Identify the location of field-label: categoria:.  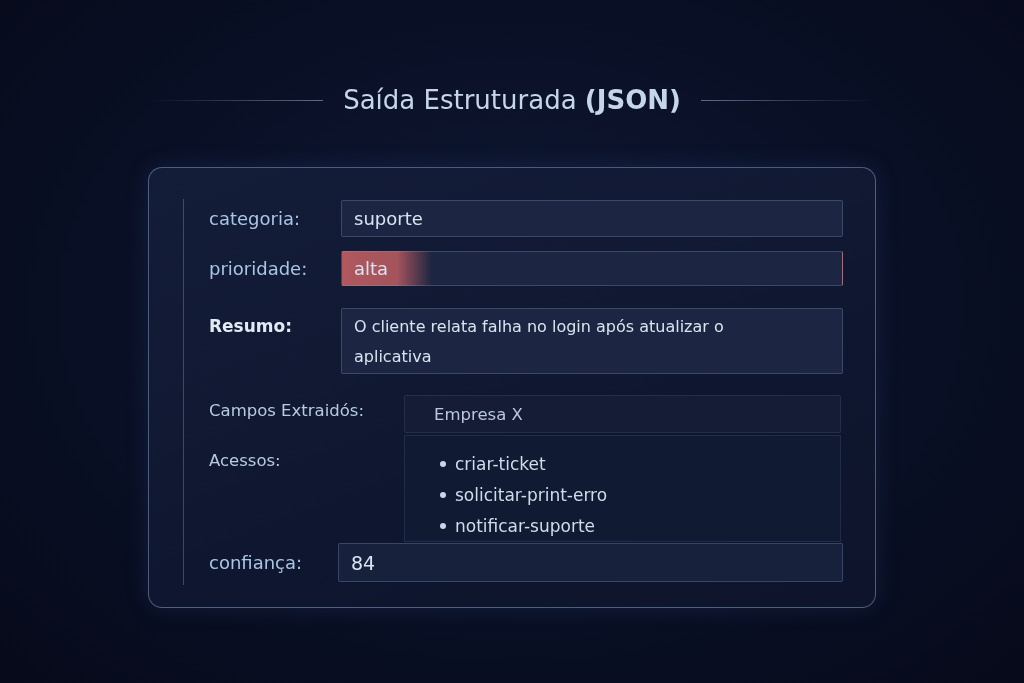
(255, 218).